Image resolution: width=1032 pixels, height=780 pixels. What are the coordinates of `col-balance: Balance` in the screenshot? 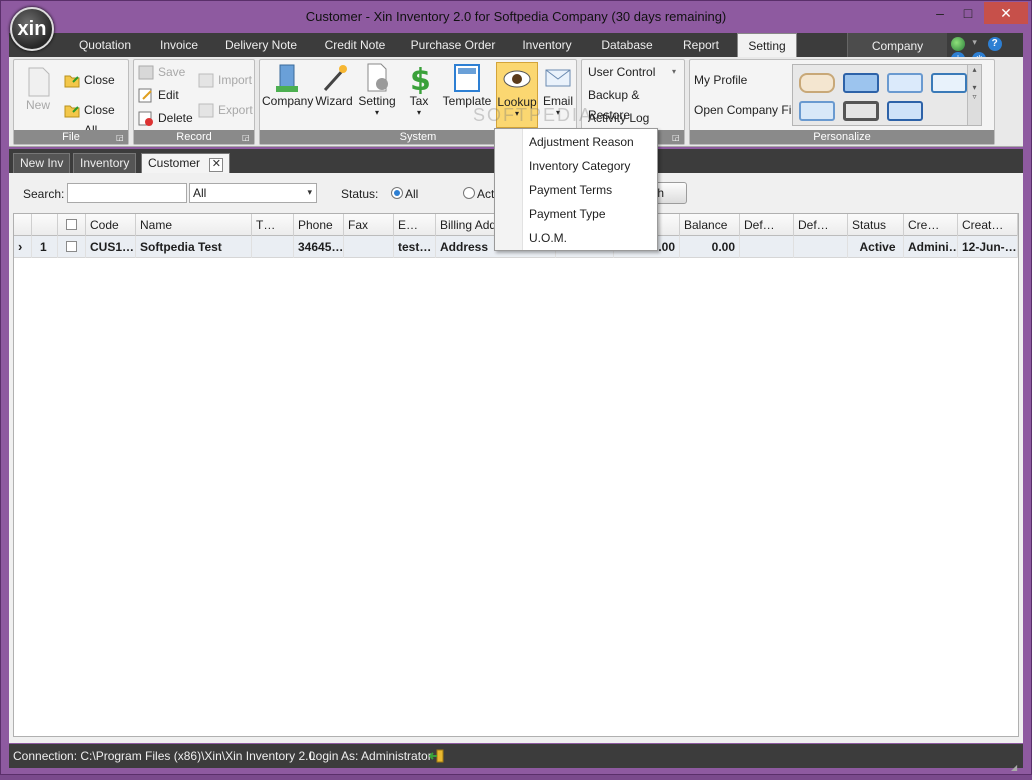 It's located at (710, 225).